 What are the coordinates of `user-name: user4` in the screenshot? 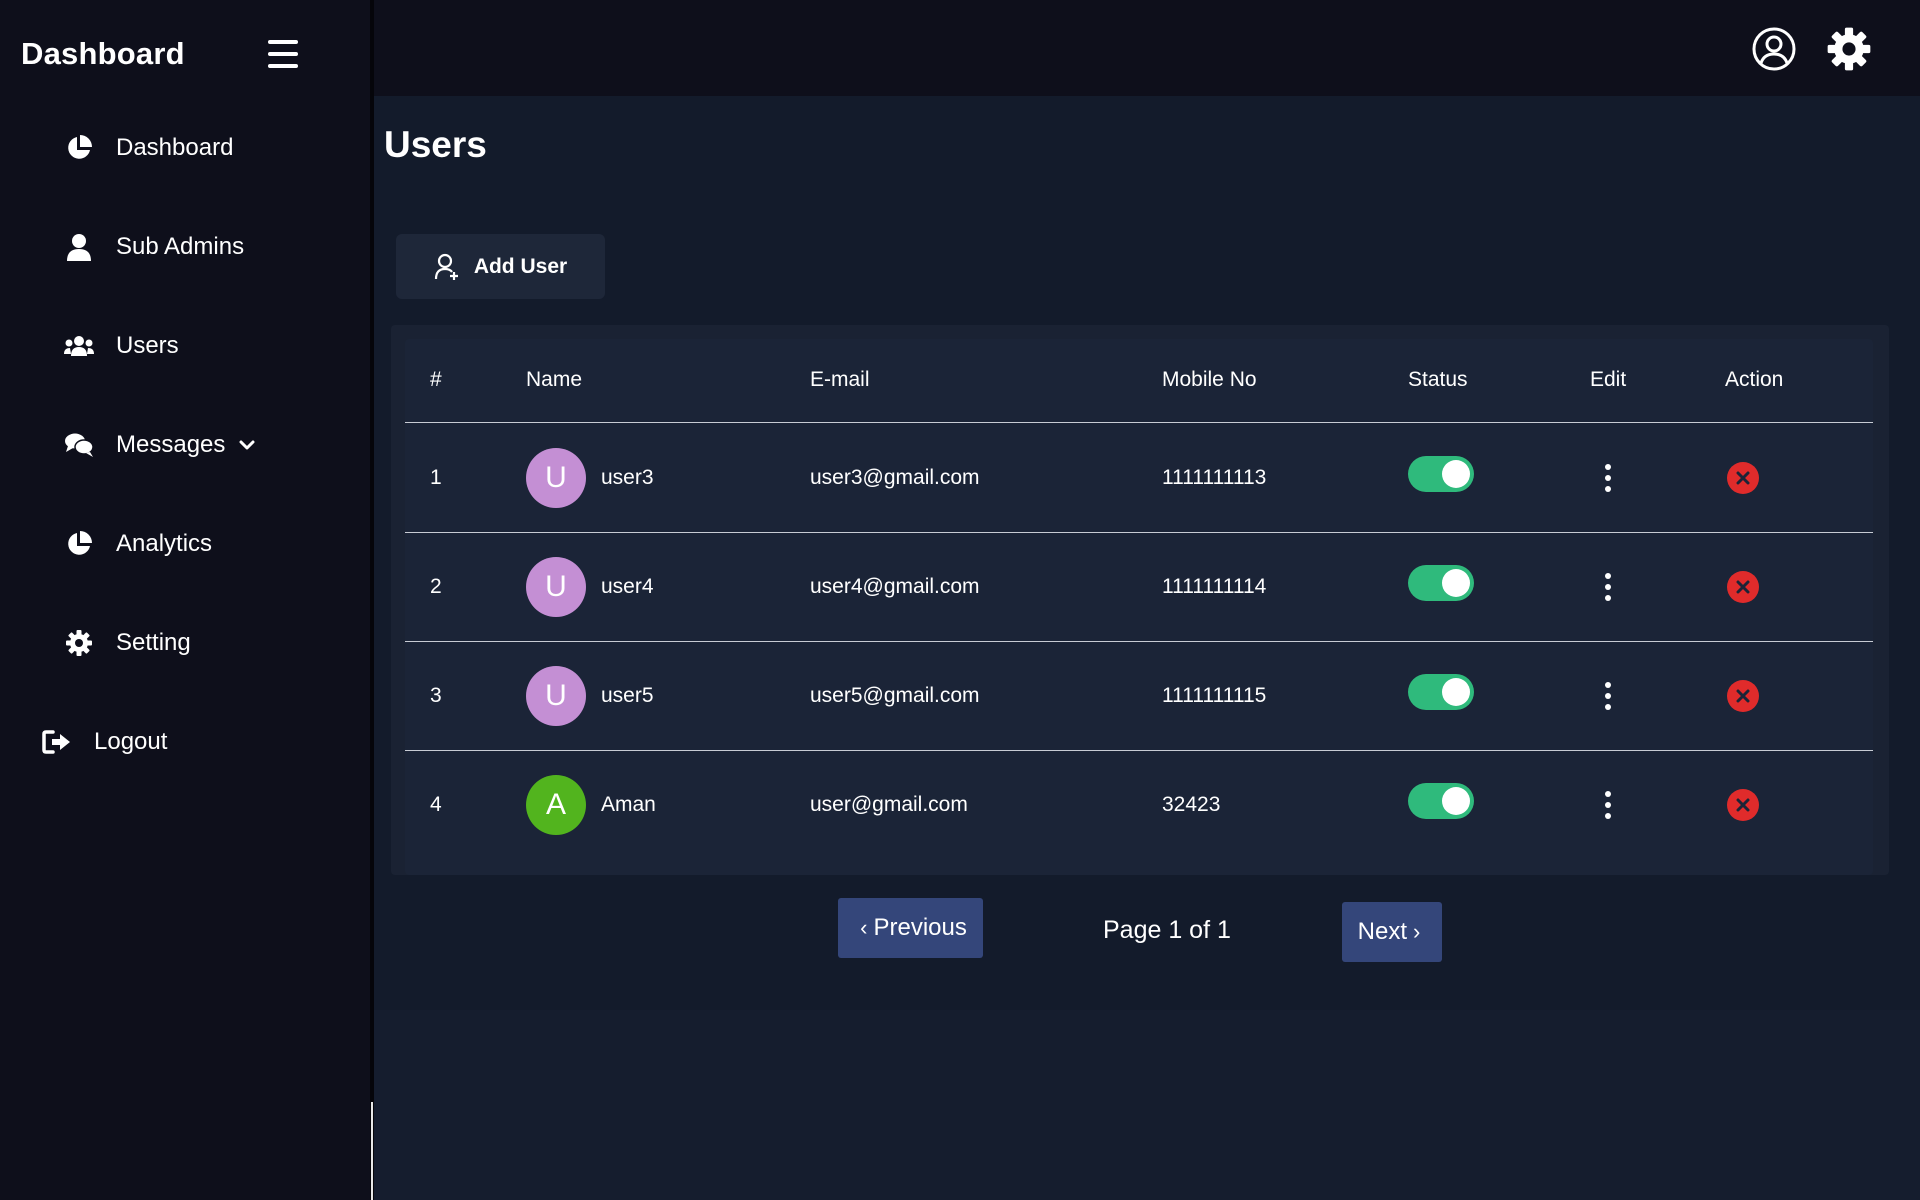 It's located at (627, 586).